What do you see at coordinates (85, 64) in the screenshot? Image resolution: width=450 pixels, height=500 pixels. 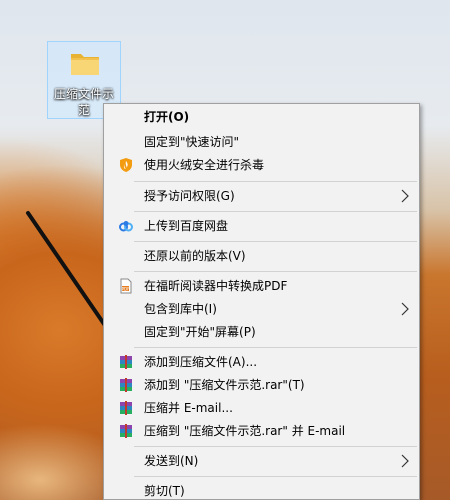 I see `folder-icon` at bounding box center [85, 64].